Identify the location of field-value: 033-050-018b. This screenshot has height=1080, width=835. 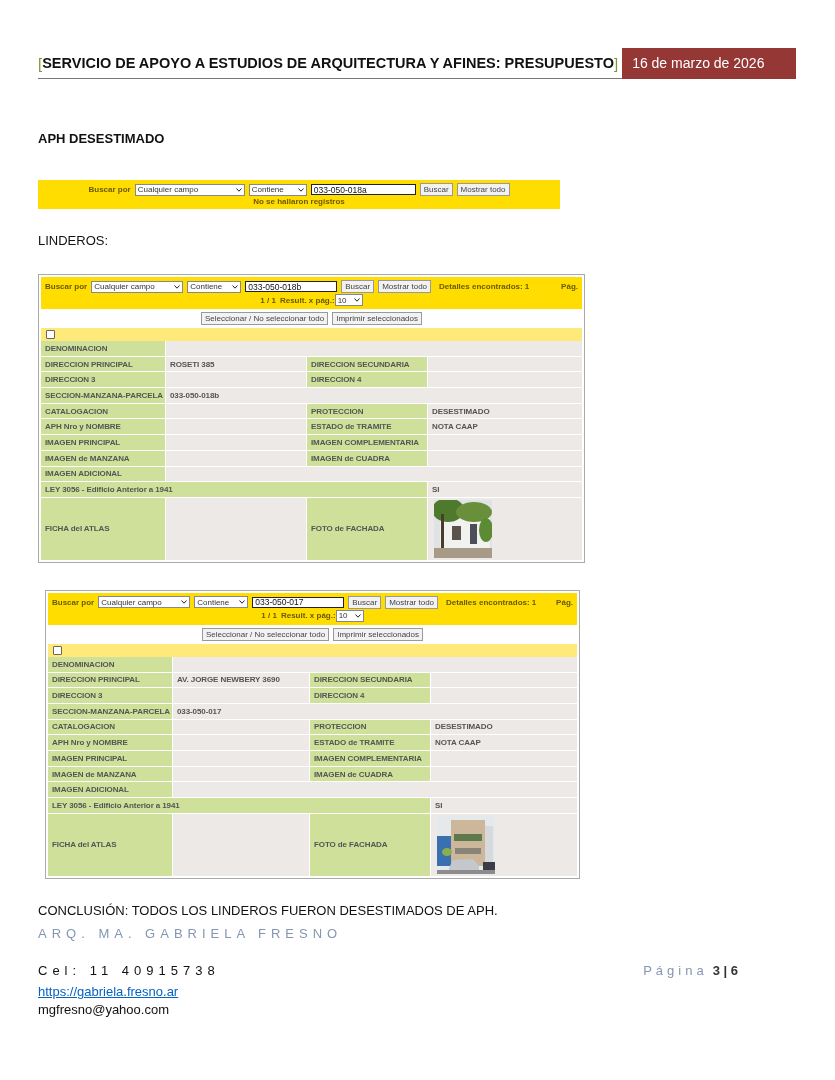
(374, 395).